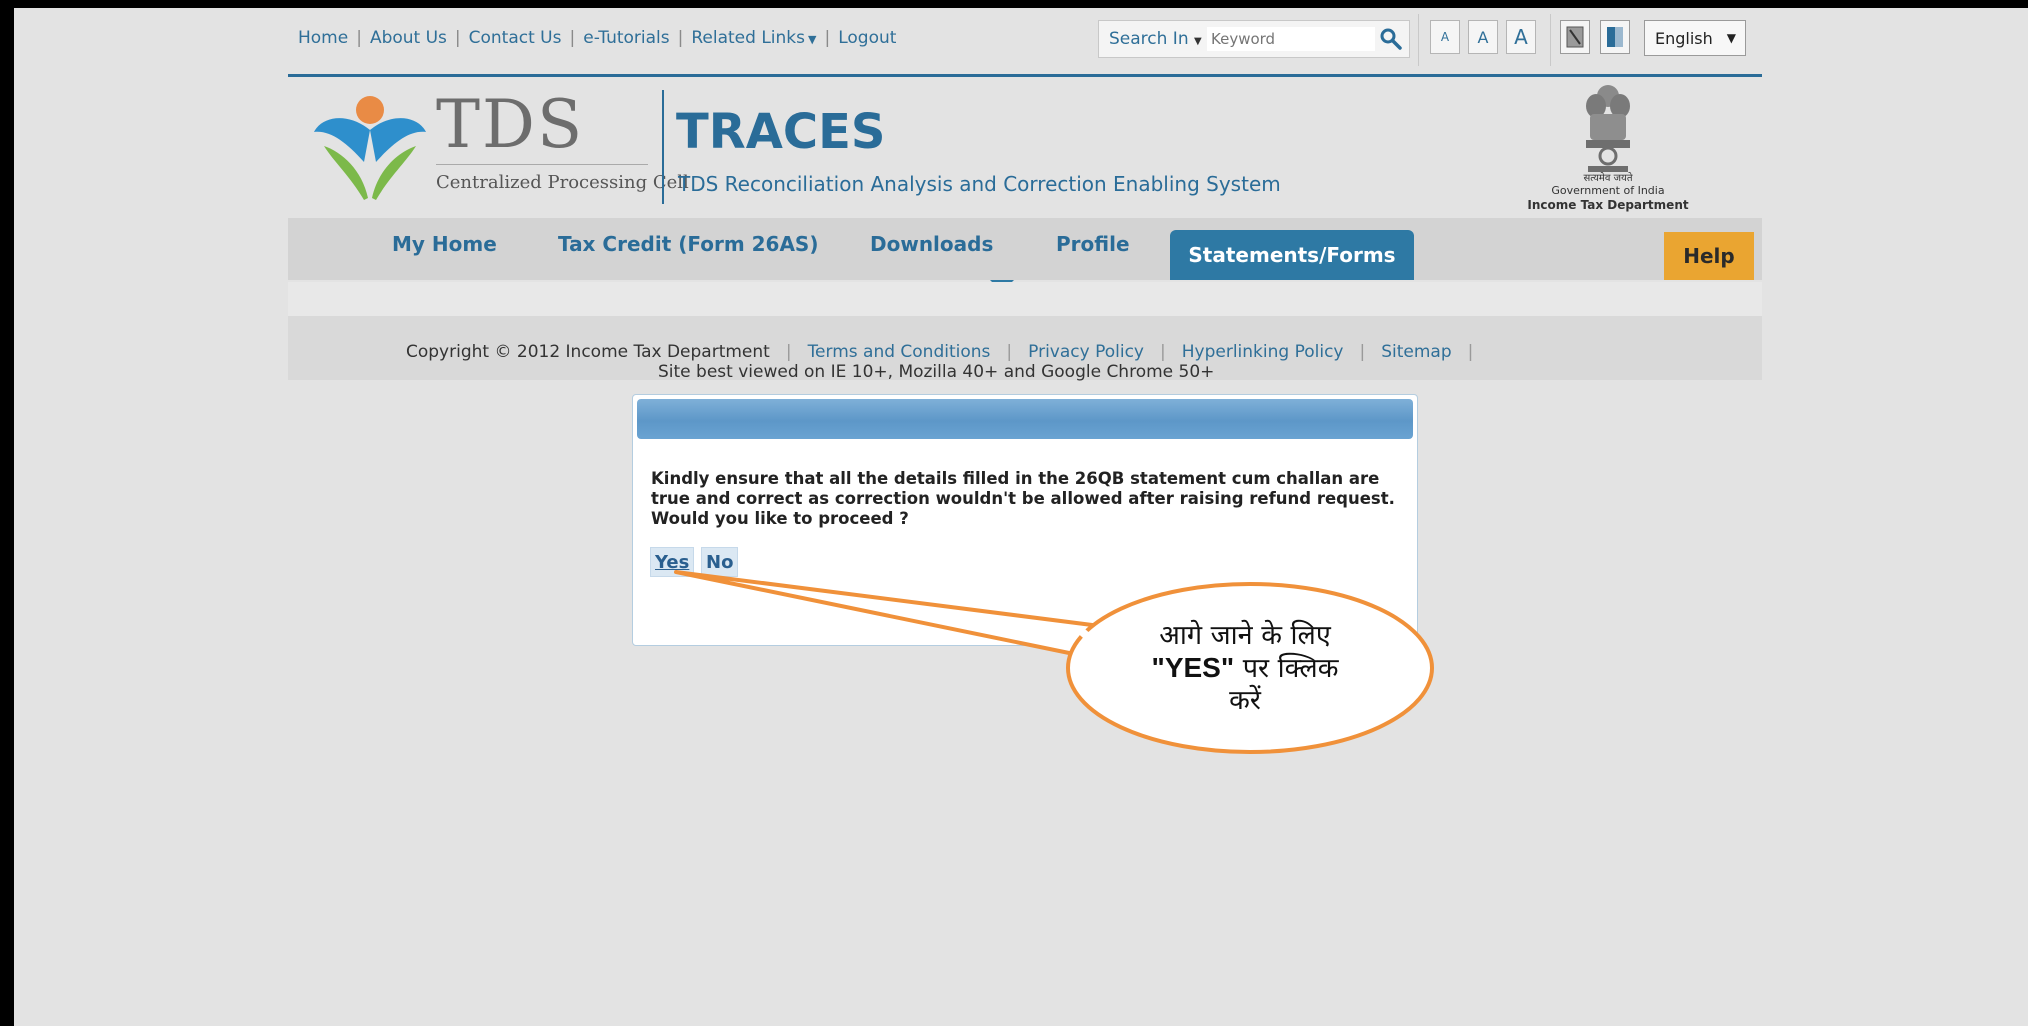 This screenshot has width=2028, height=1026. Describe the element at coordinates (1025, 299) in the screenshot. I see `sub-nav-strip` at that location.